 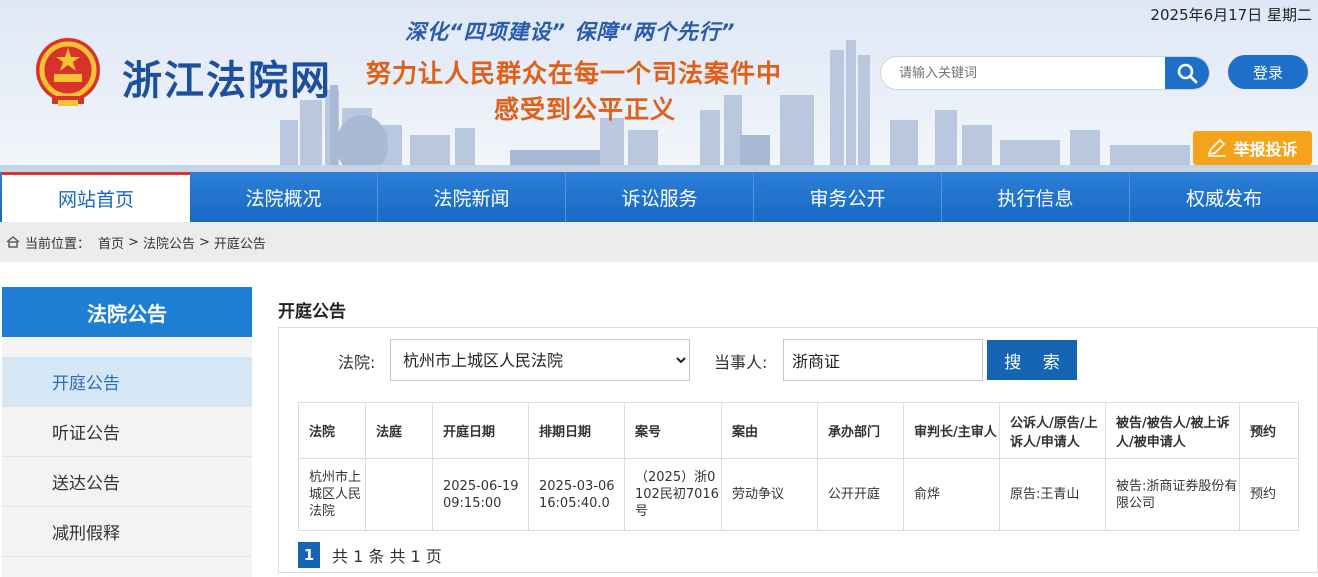 What do you see at coordinates (1224, 197) in the screenshot?
I see `nav-official-release: 权威发布` at bounding box center [1224, 197].